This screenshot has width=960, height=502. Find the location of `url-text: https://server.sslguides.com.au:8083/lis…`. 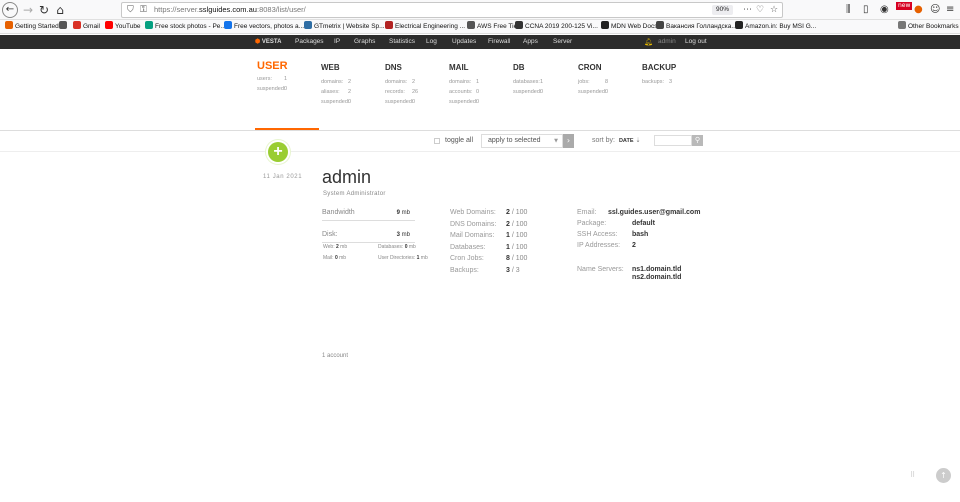

url-text: https://server.sslguides.com.au:8083/lis… is located at coordinates (230, 9).